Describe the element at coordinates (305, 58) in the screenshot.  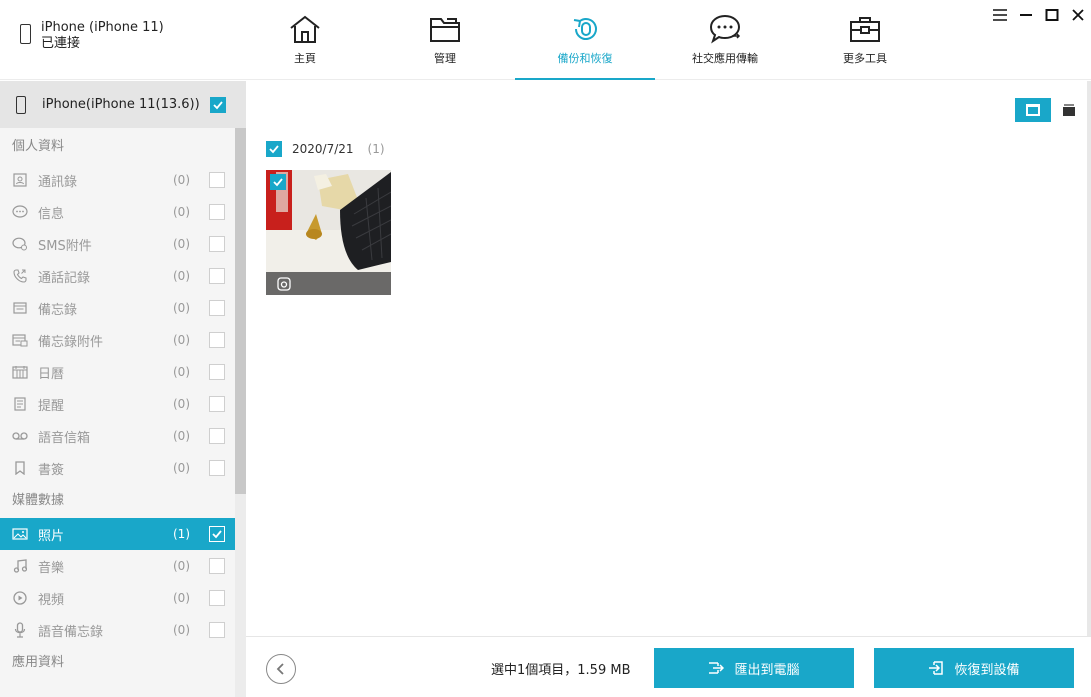
I see `nav-home-label: 主頁` at that location.